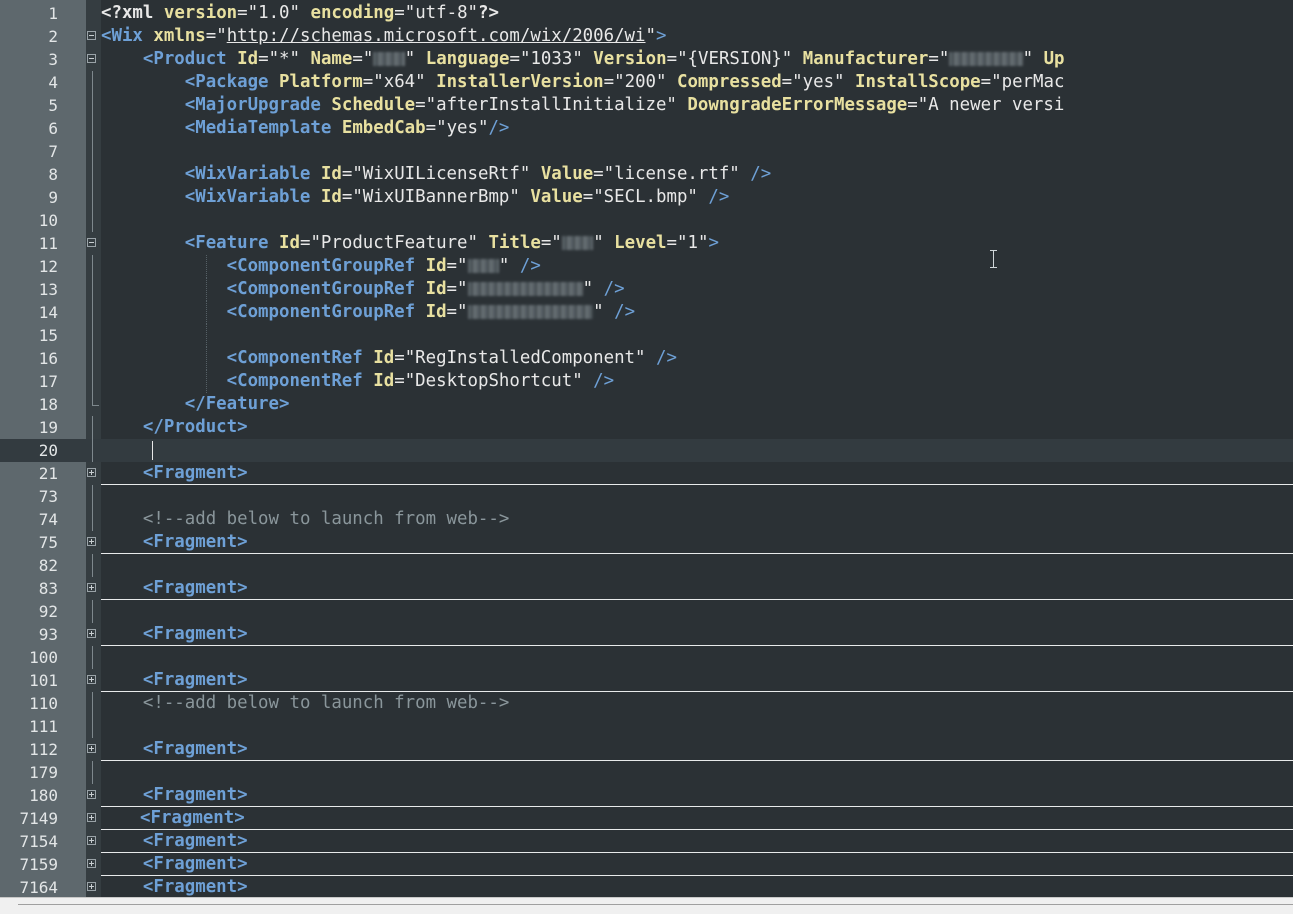 Image resolution: width=1293 pixels, height=914 pixels. Describe the element at coordinates (646, 772) in the screenshot. I see `code-line-179: 179` at that location.